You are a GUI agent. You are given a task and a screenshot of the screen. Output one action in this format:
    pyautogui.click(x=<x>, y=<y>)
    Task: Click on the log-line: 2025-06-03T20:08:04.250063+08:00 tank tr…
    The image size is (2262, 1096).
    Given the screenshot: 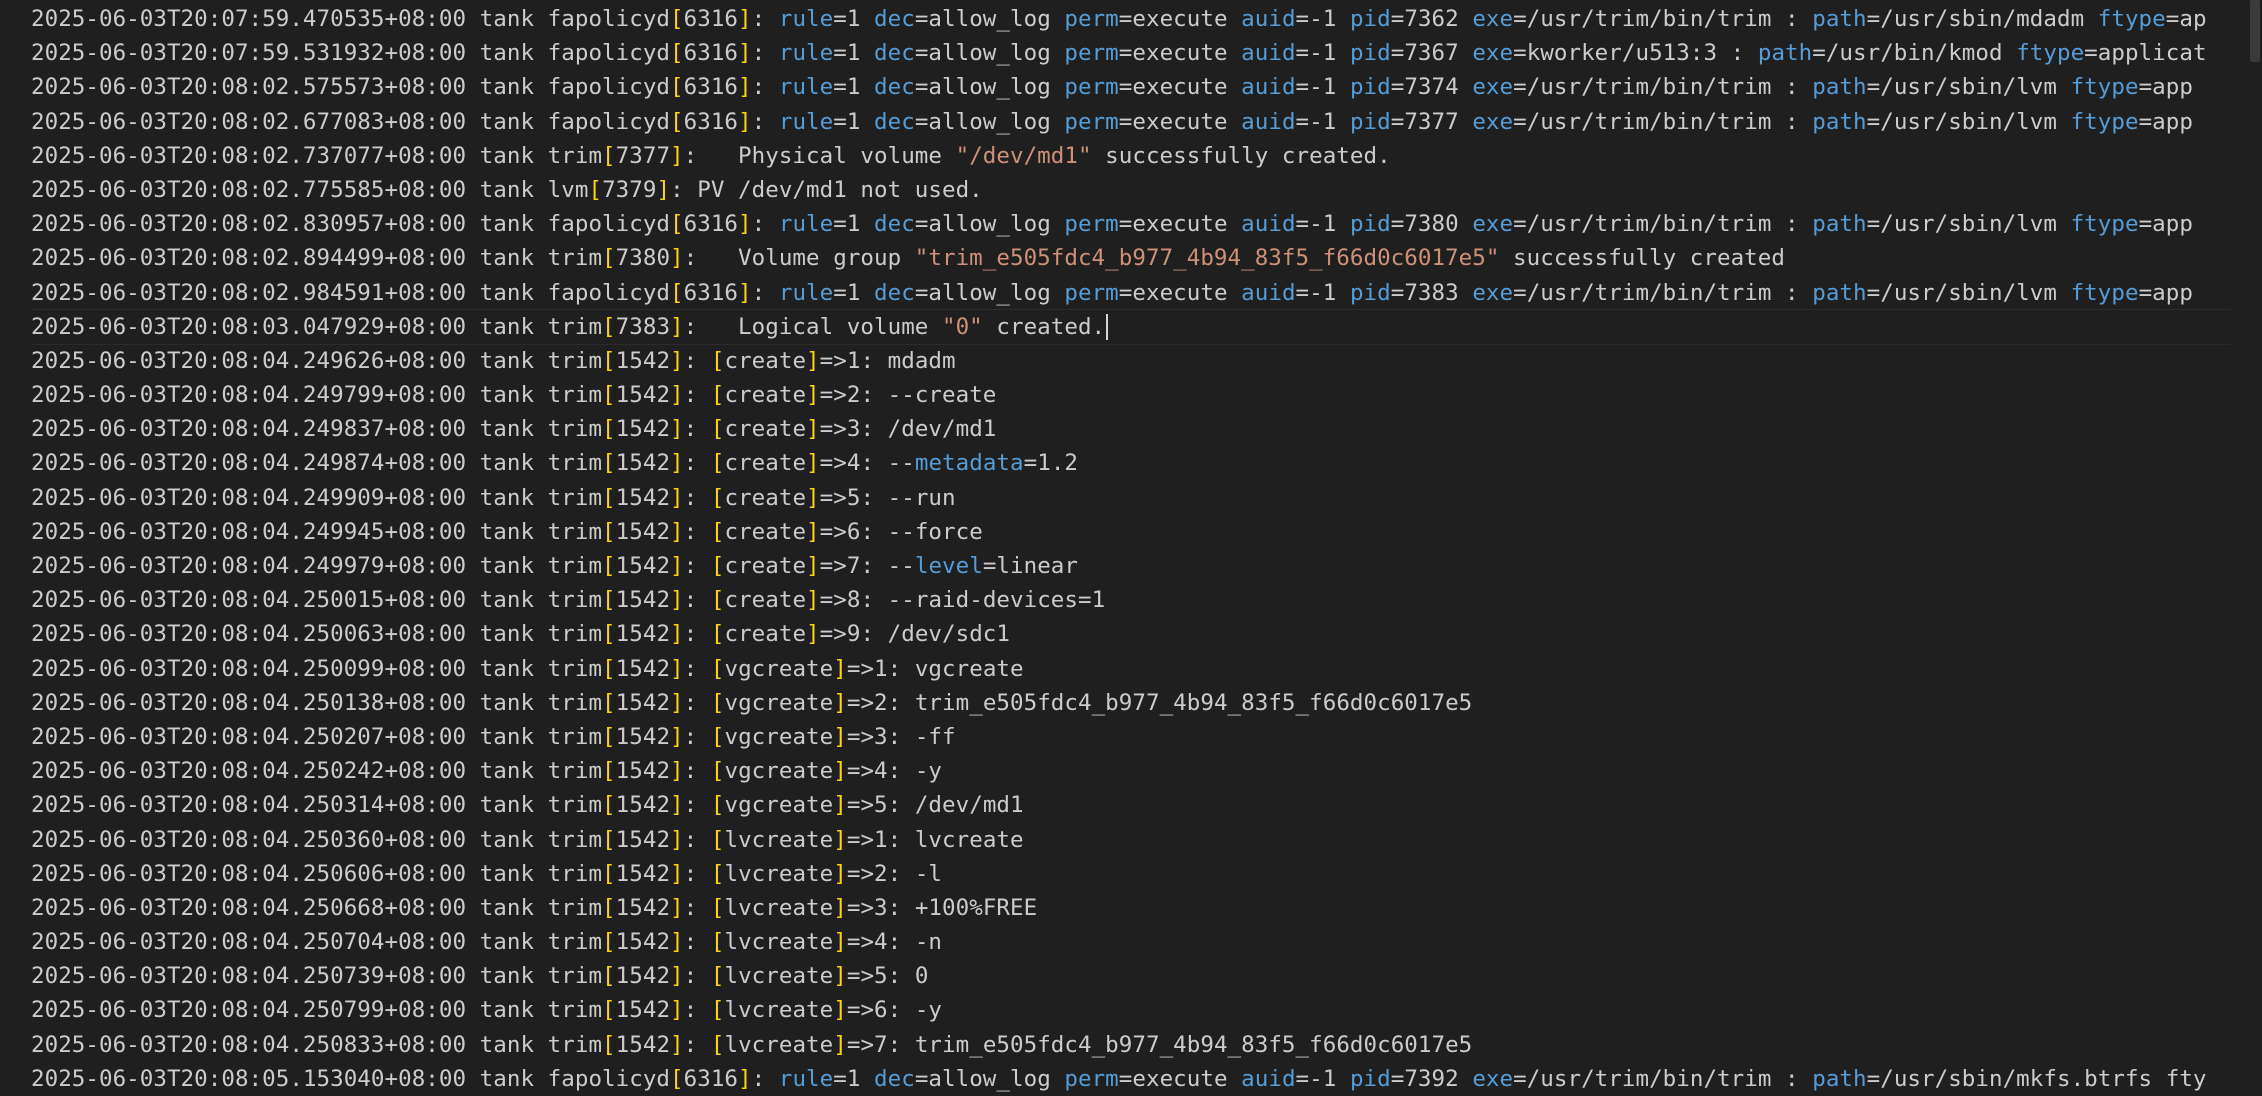 What is the action you would take?
    pyautogui.click(x=521, y=634)
    